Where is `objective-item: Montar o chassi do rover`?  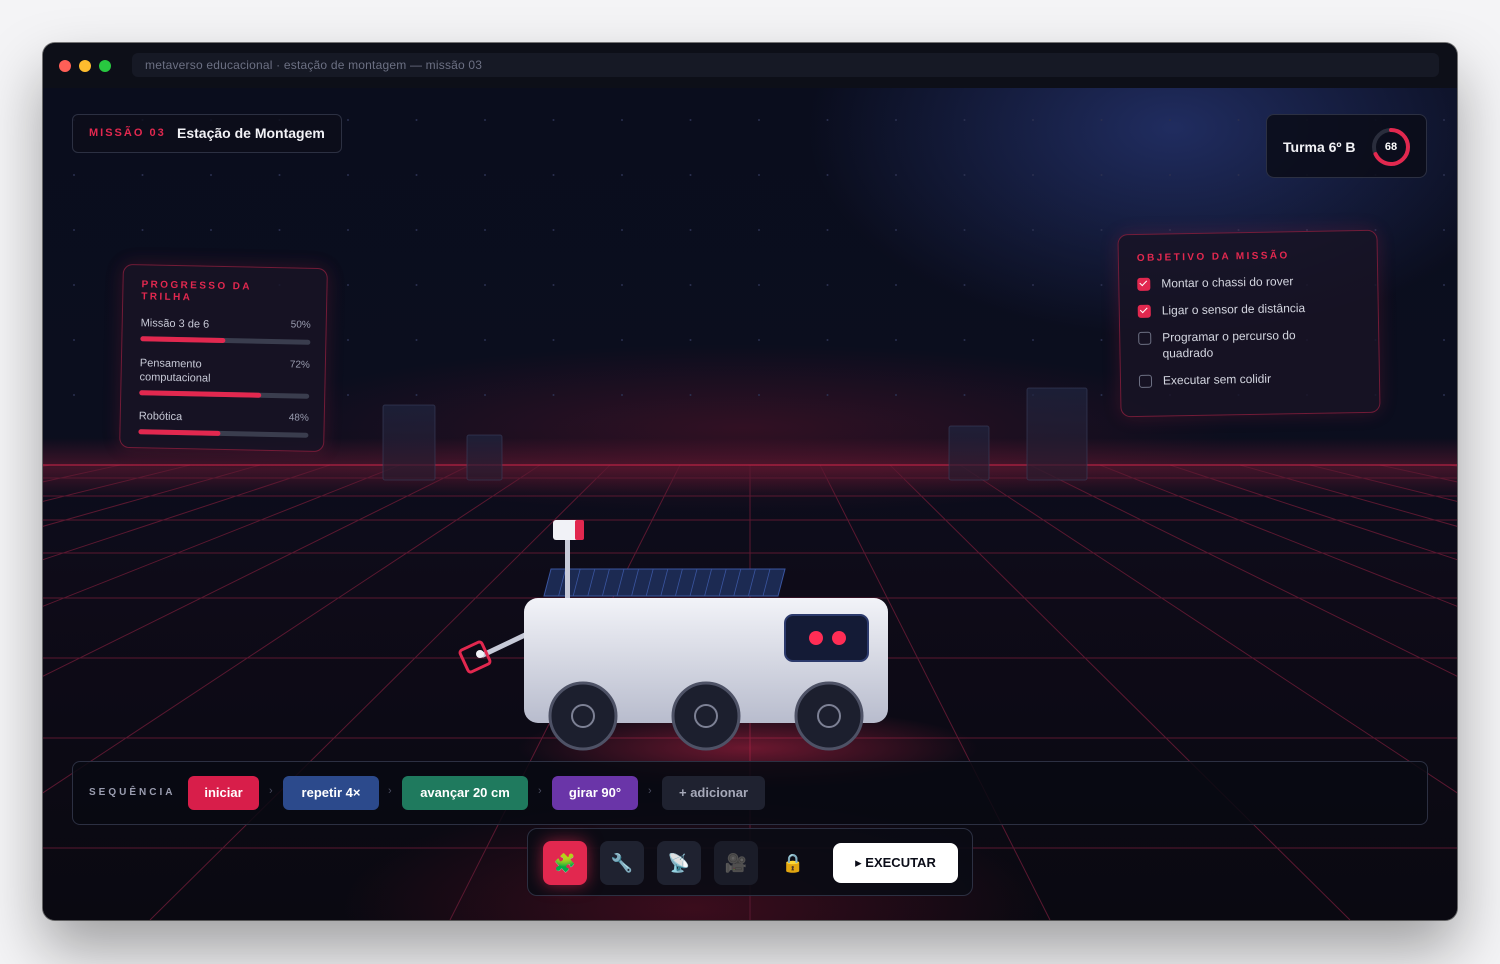
objective-item: Montar o chassi do rover is located at coordinates (1247, 282).